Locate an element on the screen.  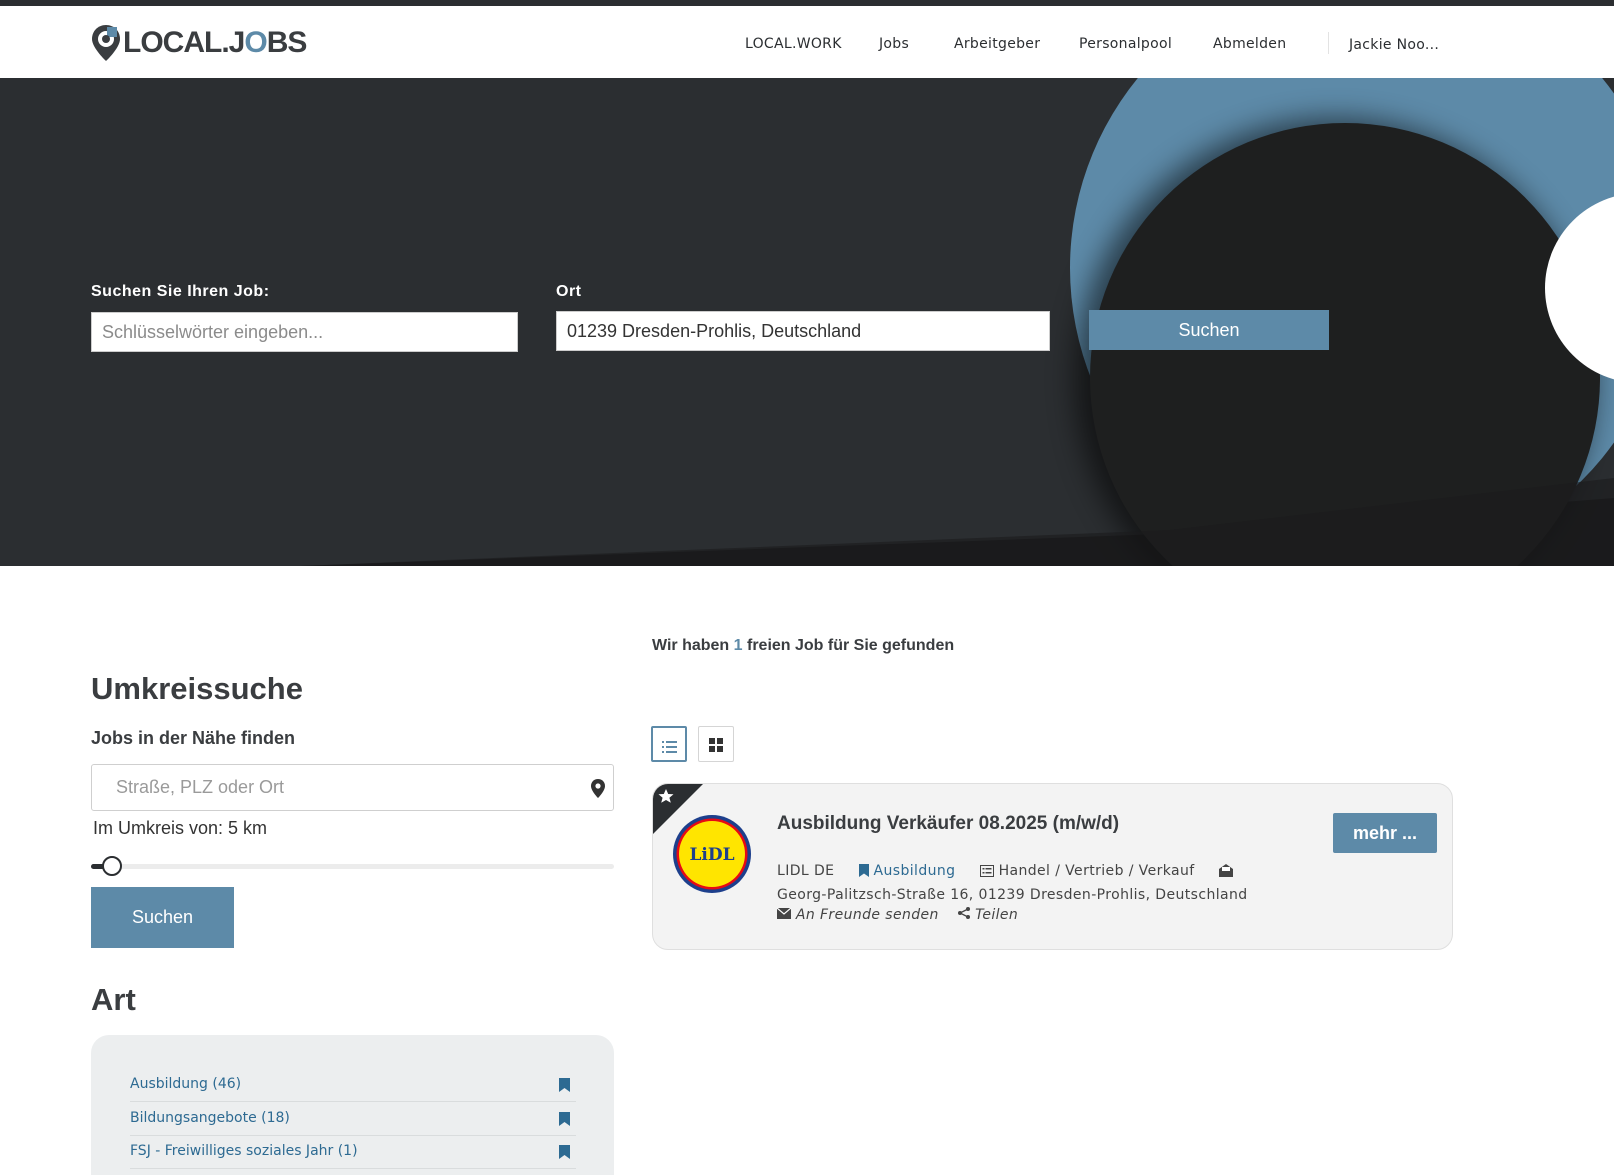
grid-view-button is located at coordinates (716, 744).